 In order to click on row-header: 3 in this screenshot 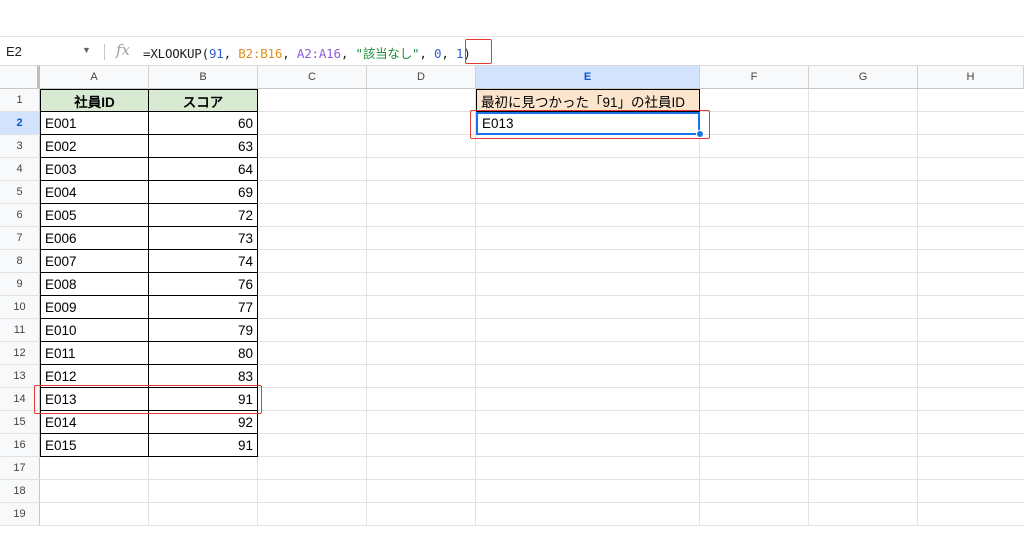, I will do `click(20, 146)`.